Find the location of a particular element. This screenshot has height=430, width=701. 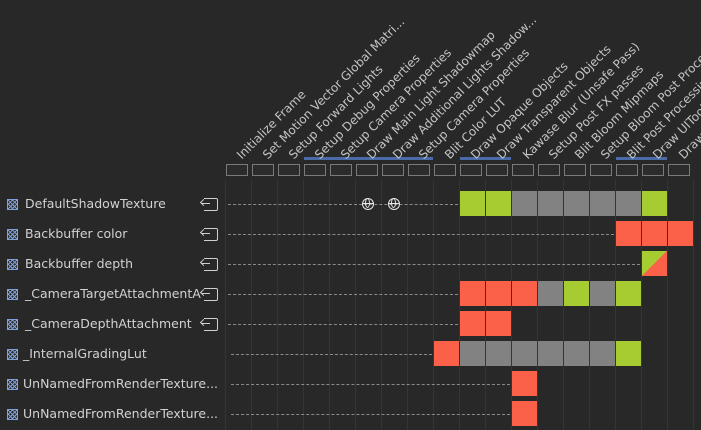

resource-name: _InternalGradingLut is located at coordinates (85, 353).